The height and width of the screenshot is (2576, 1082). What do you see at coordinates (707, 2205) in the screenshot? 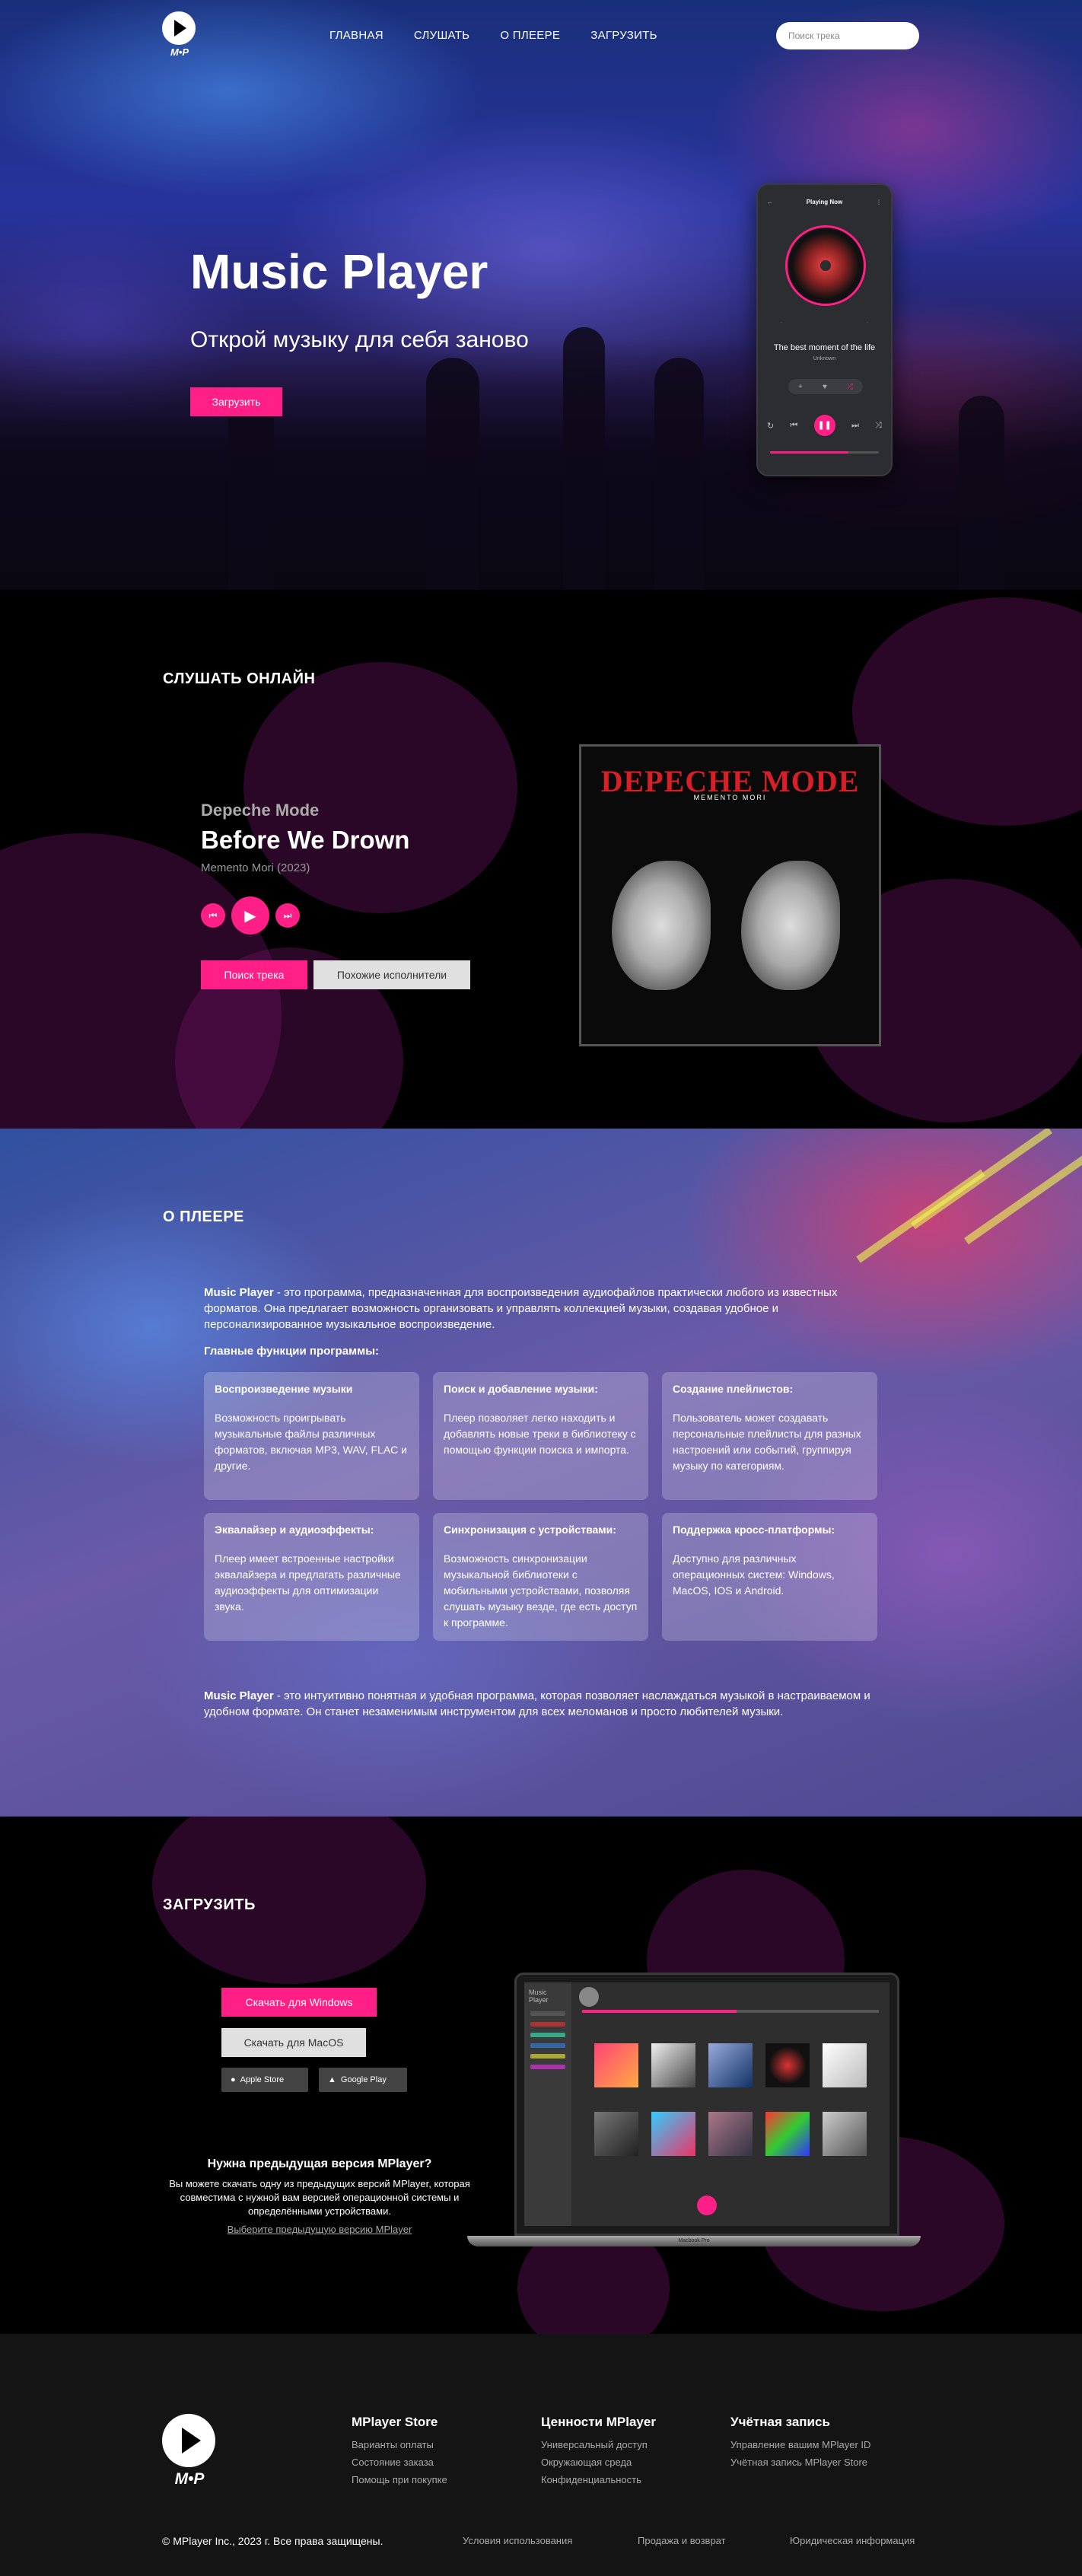
I see `app-play-button` at bounding box center [707, 2205].